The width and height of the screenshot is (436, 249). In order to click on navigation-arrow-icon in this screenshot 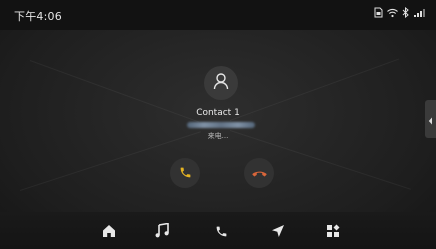, I will do `click(278, 232)`.